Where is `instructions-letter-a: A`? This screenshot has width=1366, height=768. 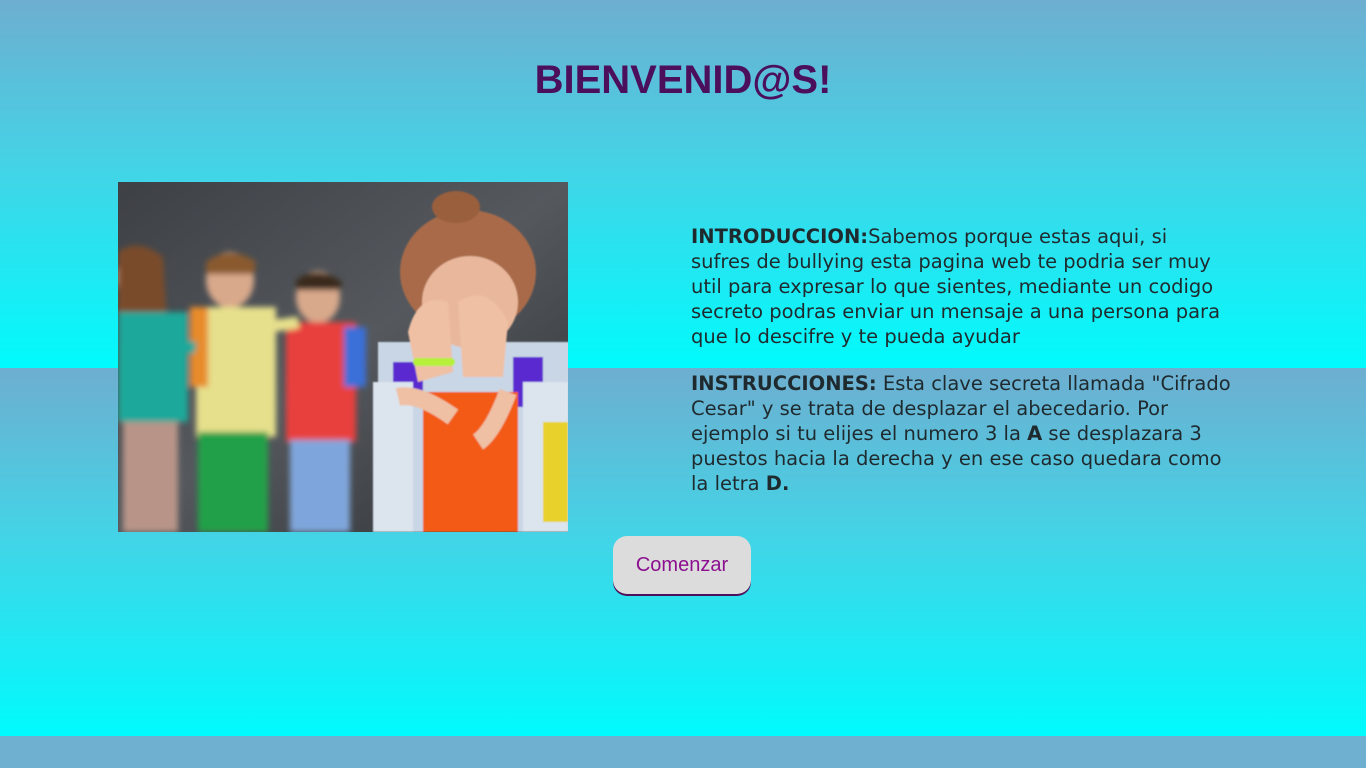
instructions-letter-a: A is located at coordinates (1035, 433).